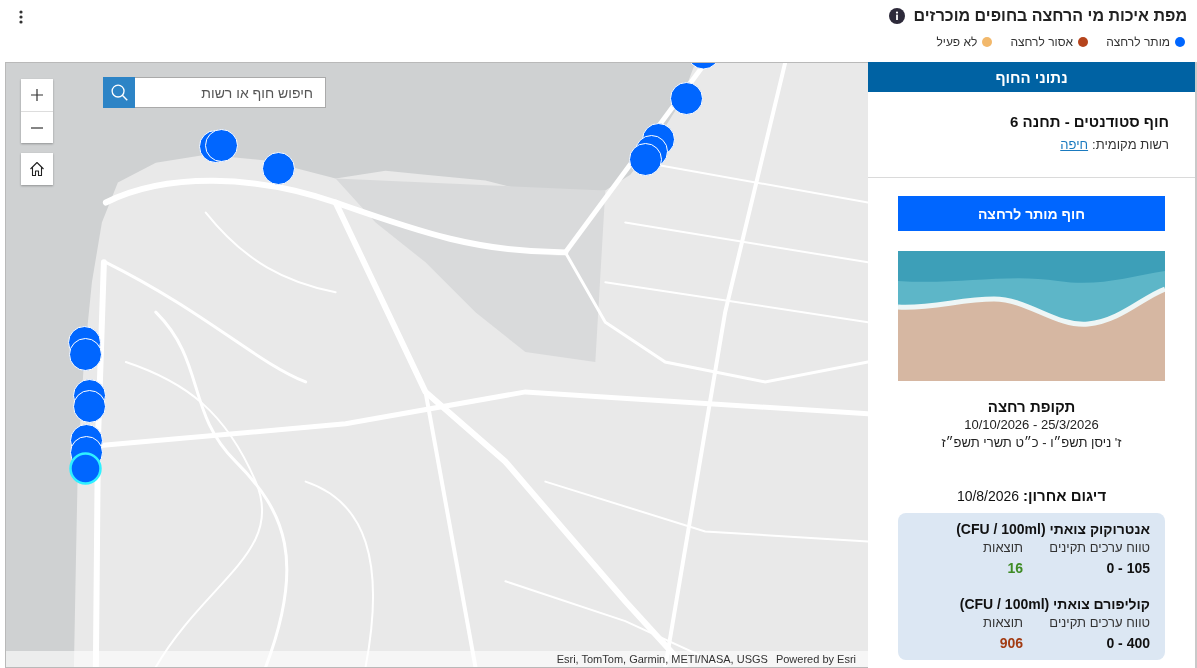 The image size is (1197, 668). I want to click on more-icon, so click(21, 17).